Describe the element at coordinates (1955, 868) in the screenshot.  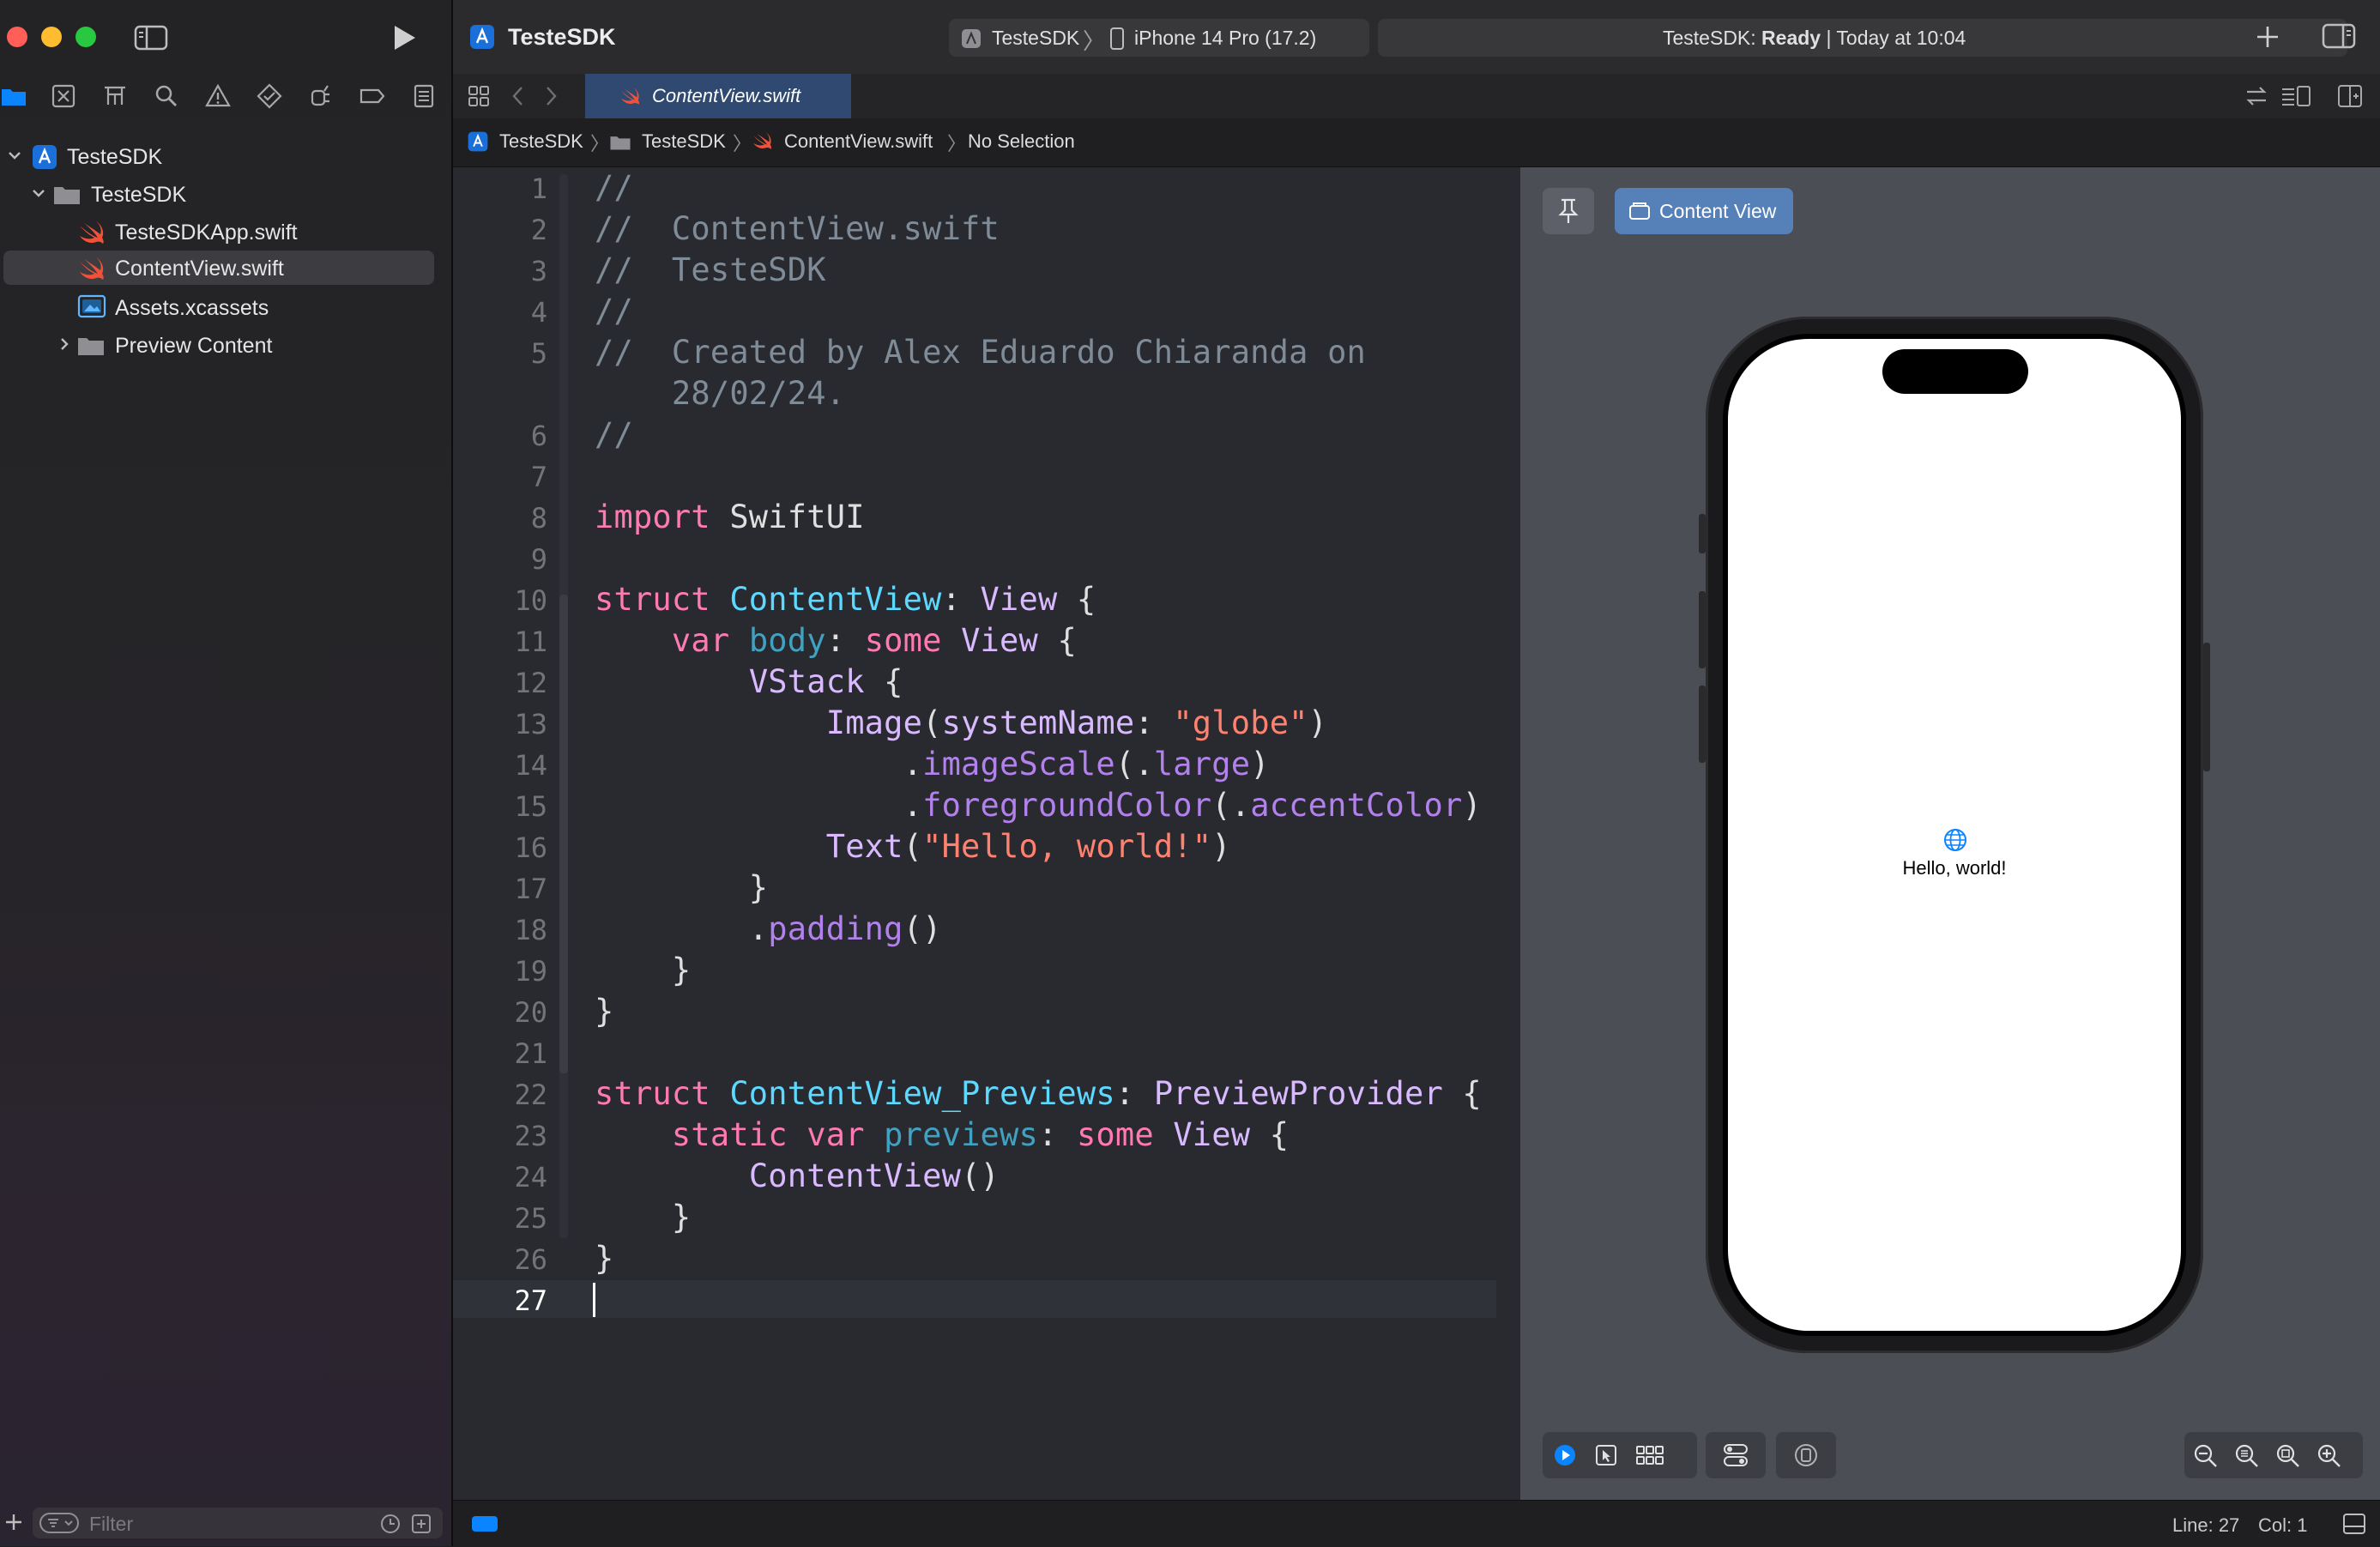
I see `hello-text: Hello, world!` at that location.